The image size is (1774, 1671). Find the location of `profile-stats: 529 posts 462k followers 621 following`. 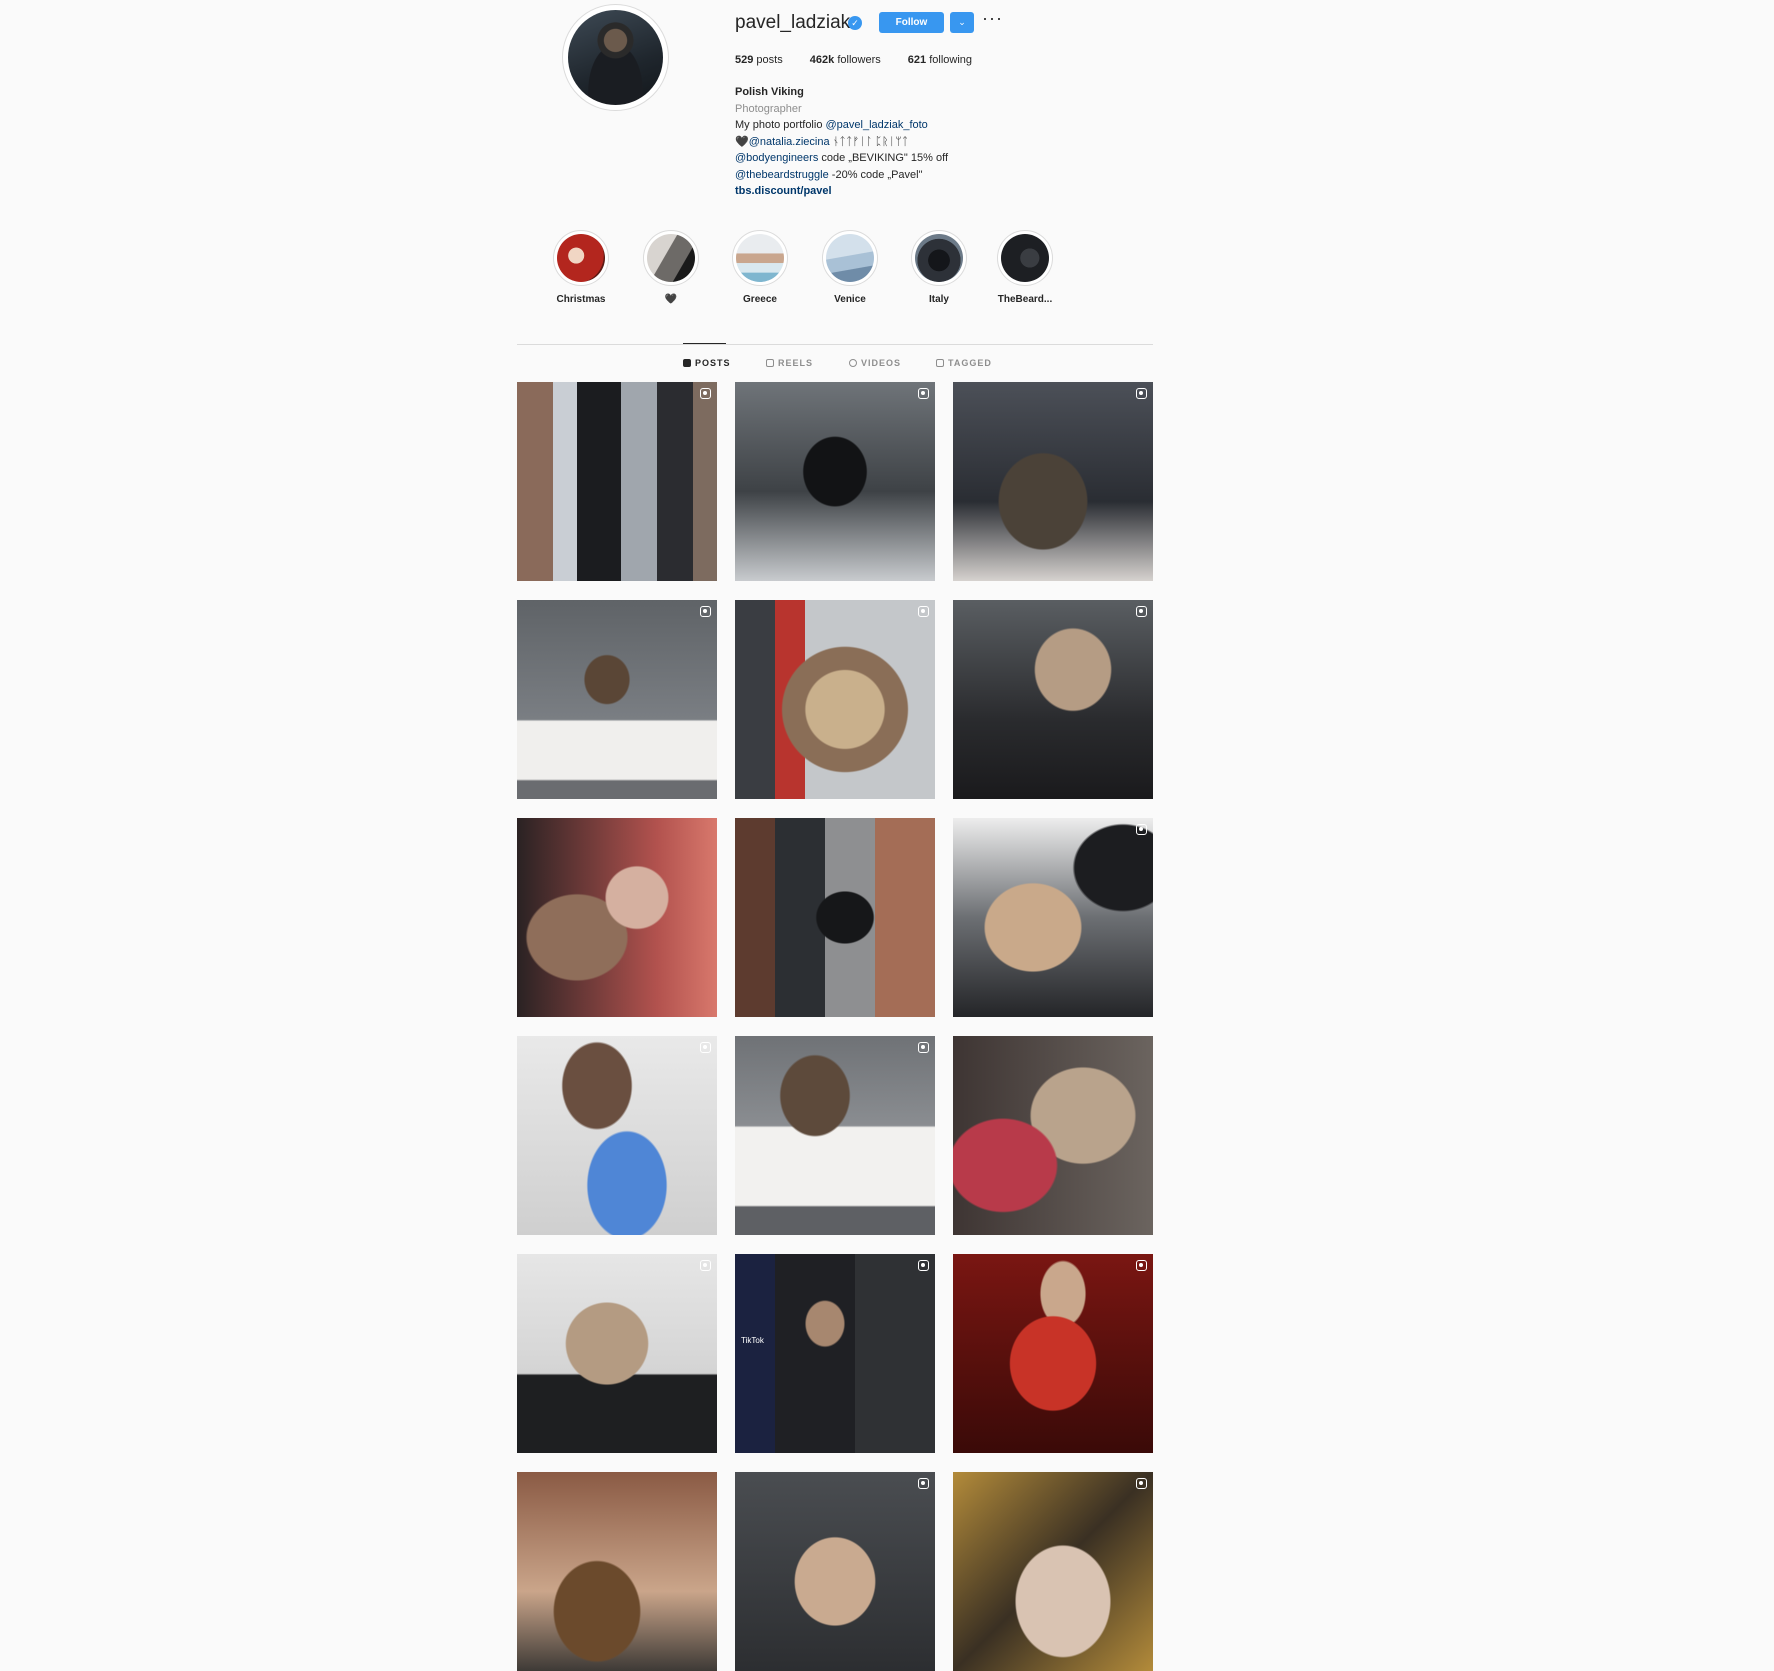

profile-stats: 529 posts 462k followers 621 following is located at coordinates (865, 60).